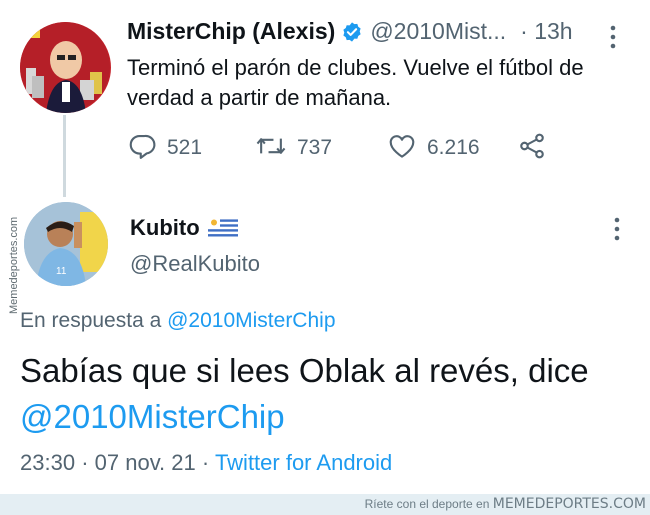 Image resolution: width=650 pixels, height=515 pixels. I want to click on reply-handle: @RealKubito, so click(195, 264).